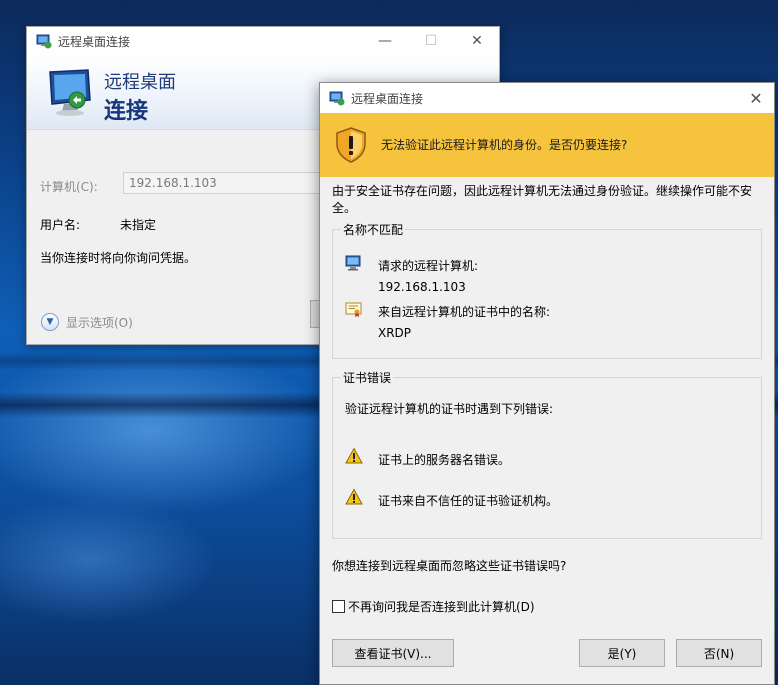 This screenshot has width=778, height=685. Describe the element at coordinates (140, 82) in the screenshot. I see `rdc-header-title: 远程桌面` at that location.